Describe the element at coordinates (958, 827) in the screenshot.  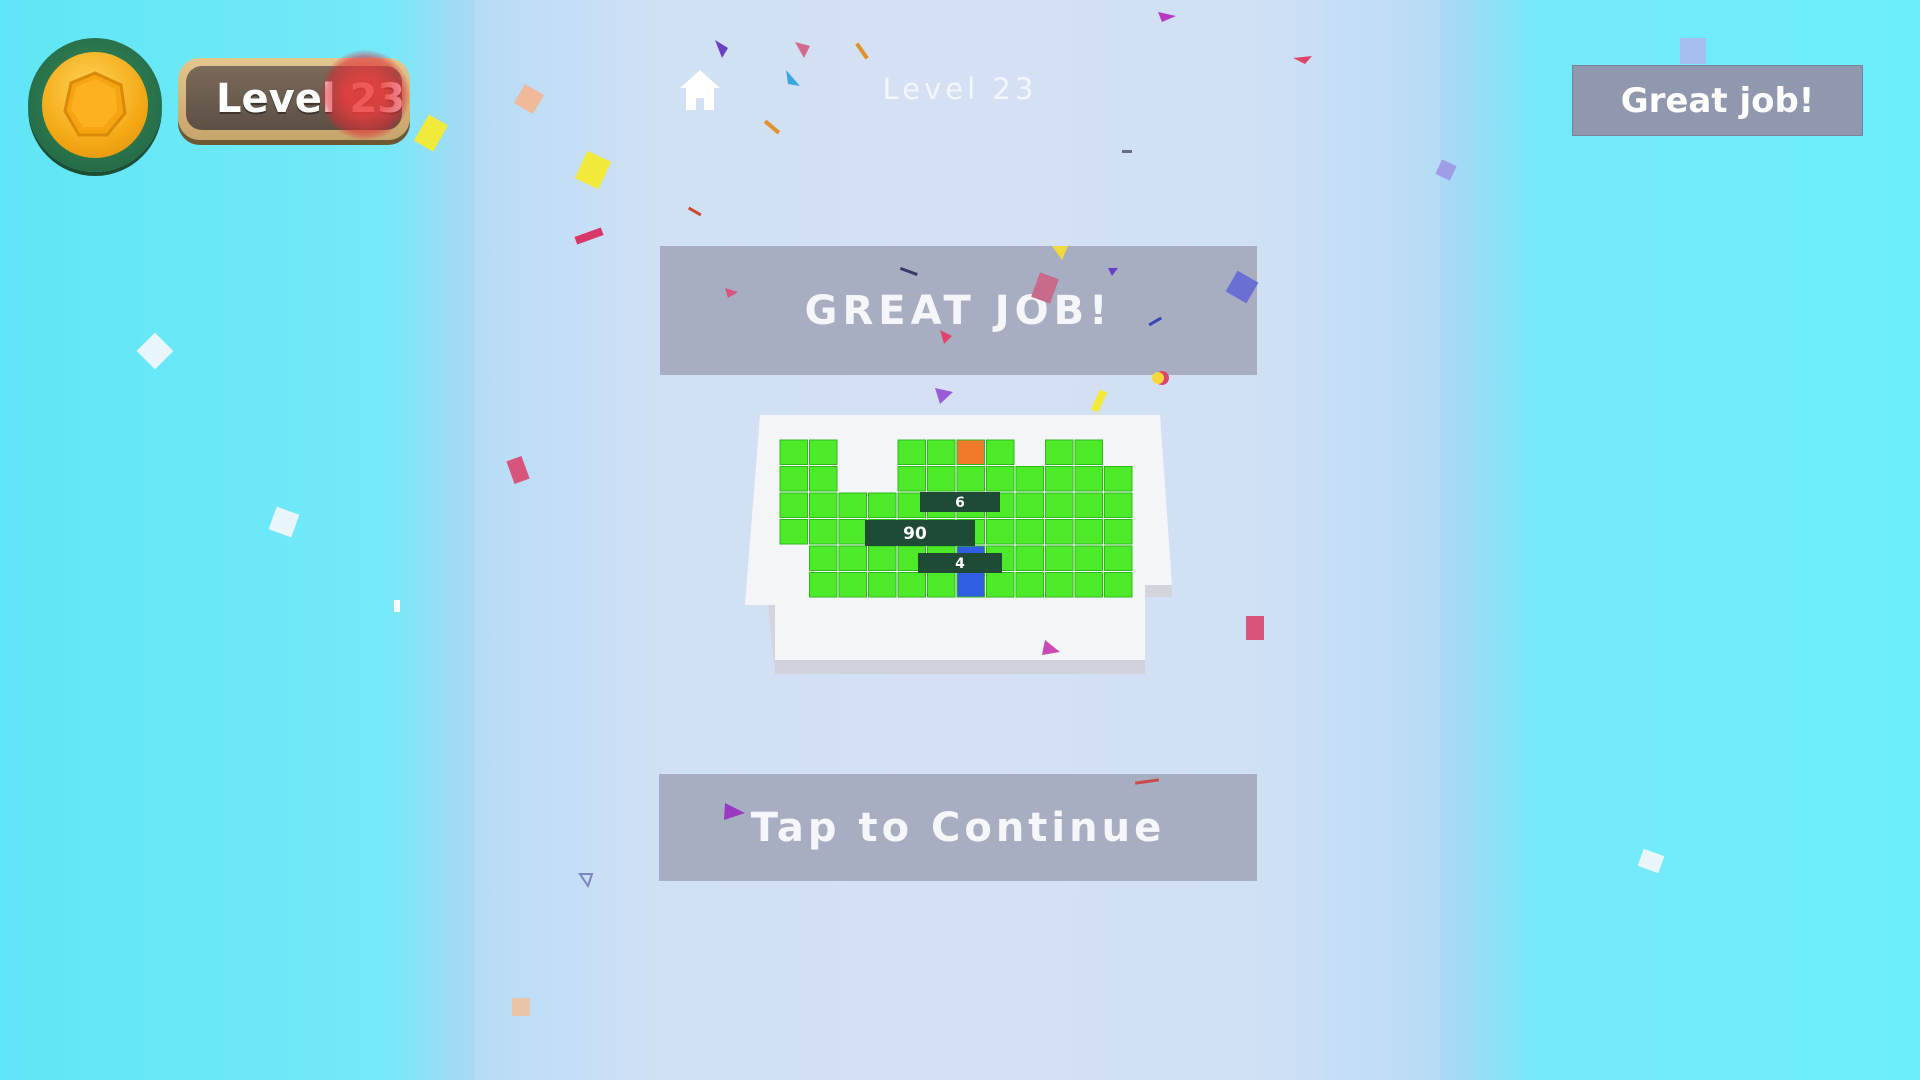
I see `tap-to-continue-button: Tap to Continue` at that location.